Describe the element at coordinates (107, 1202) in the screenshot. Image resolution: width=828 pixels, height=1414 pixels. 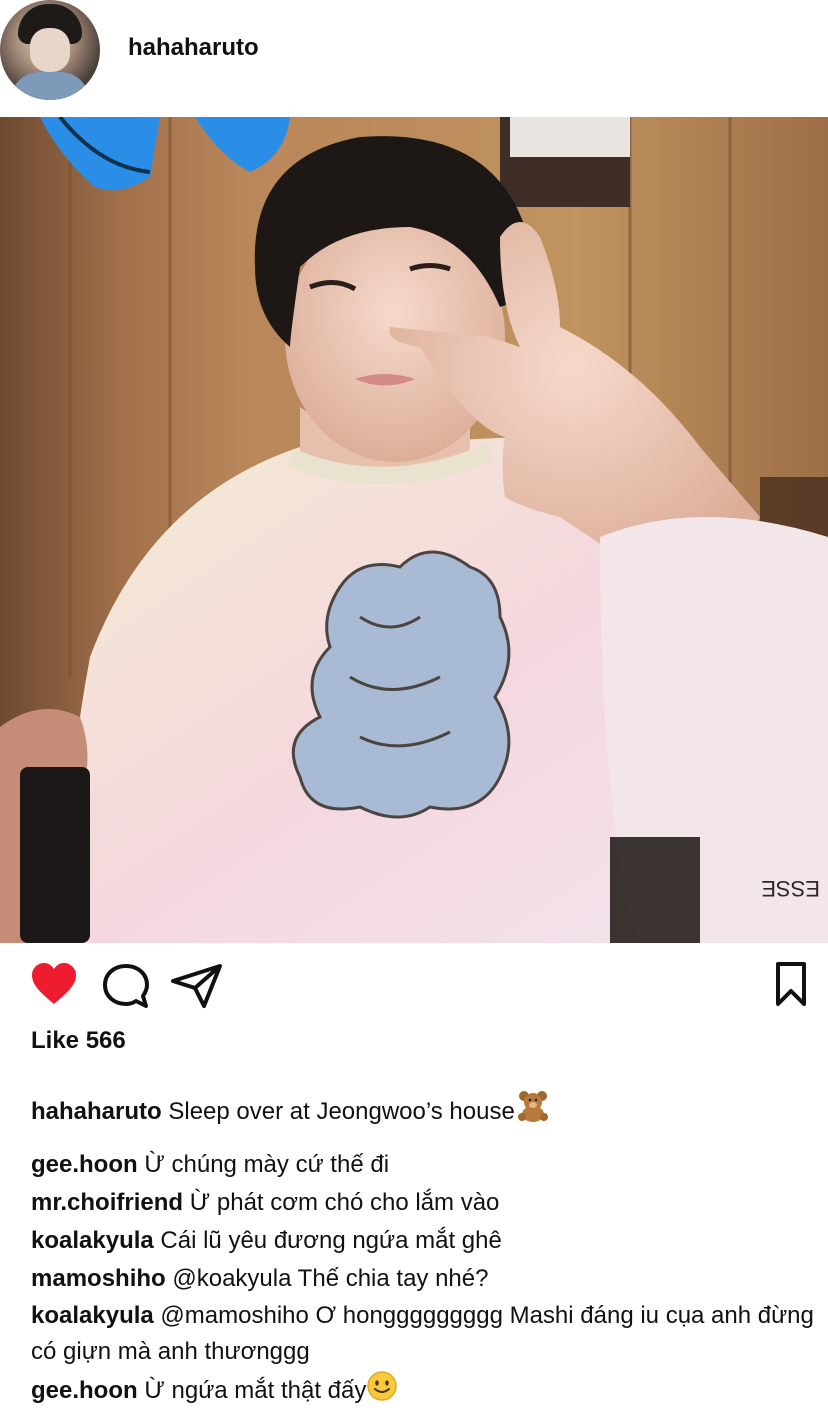
I see `comment-username: mr.choifriend` at that location.